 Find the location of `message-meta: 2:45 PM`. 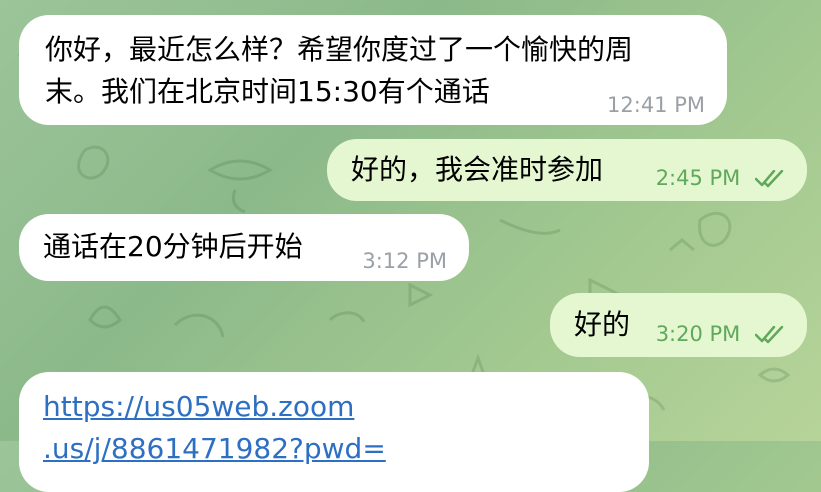

message-meta: 2:45 PM is located at coordinates (720, 179).